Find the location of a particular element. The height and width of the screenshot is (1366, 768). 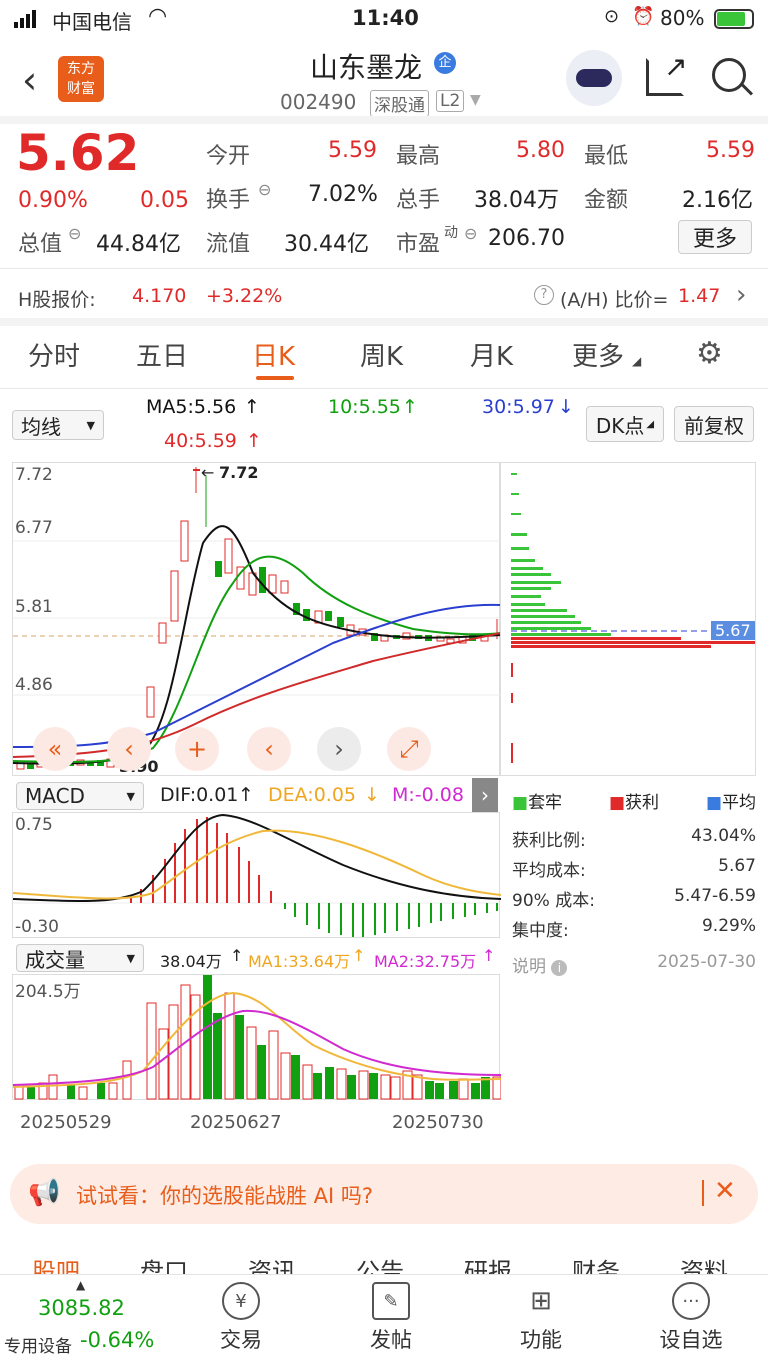

change-pct: 0.90% is located at coordinates (53, 200).